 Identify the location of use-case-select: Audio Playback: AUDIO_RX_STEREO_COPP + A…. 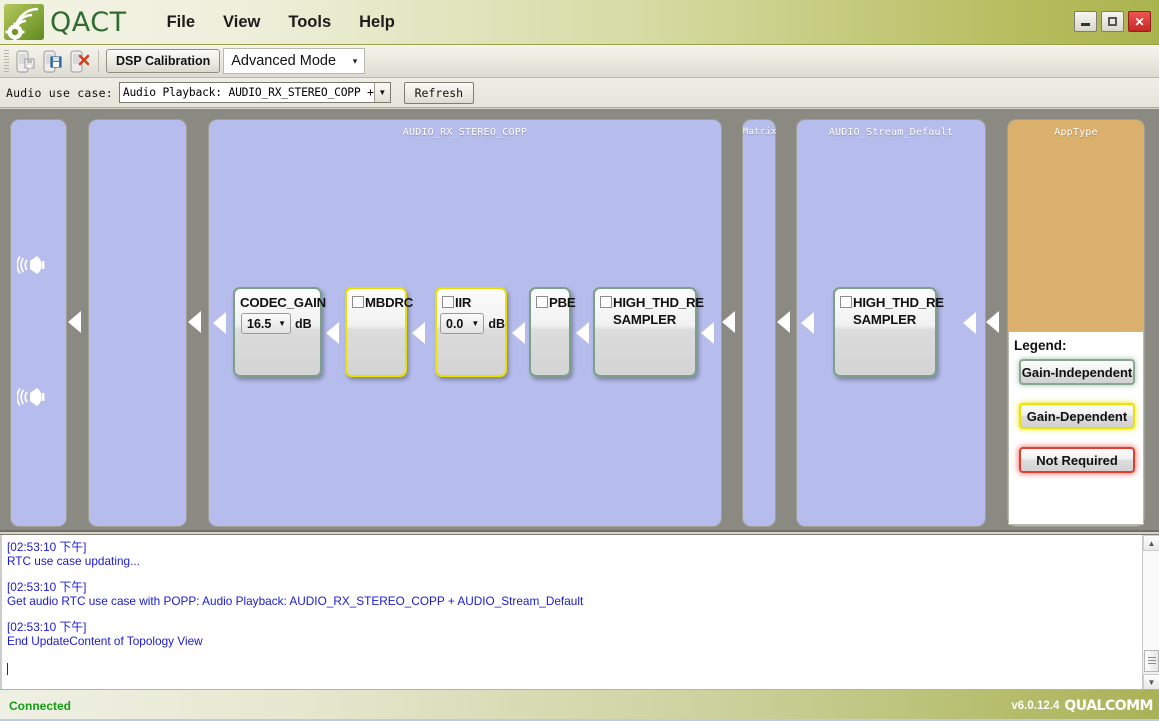
(254, 92).